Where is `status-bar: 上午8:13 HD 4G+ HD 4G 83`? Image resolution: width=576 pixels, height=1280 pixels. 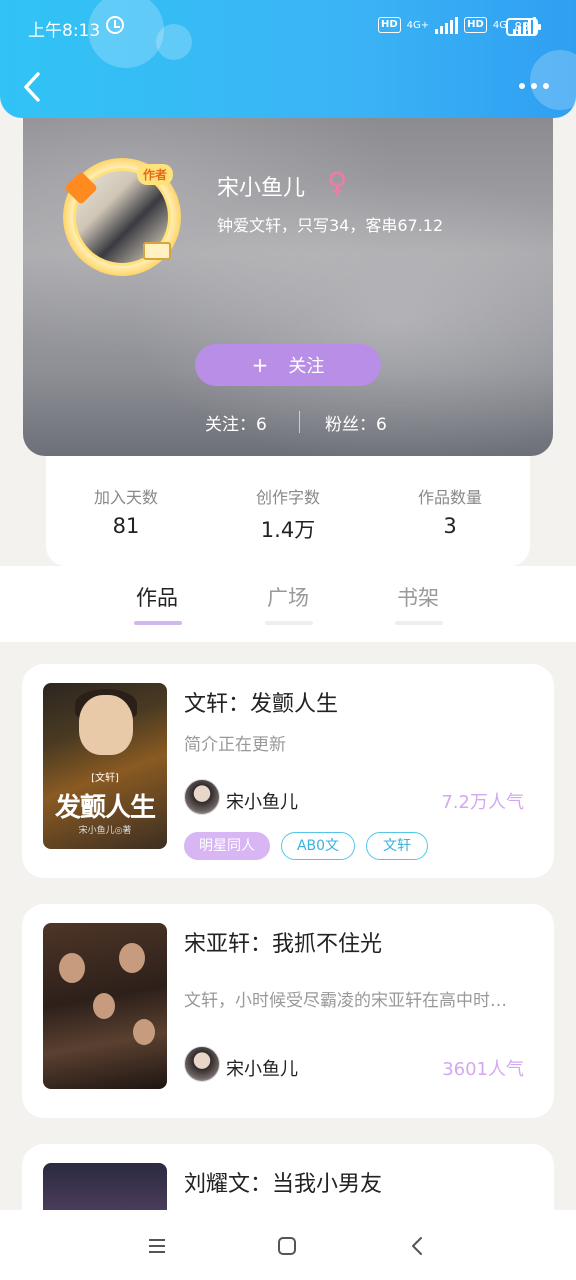
status-bar: 上午8:13 HD 4G+ HD 4G 83 is located at coordinates (288, 28).